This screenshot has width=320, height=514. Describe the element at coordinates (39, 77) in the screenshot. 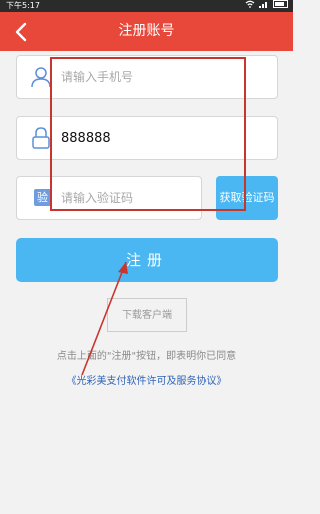

I see `user-icon` at that location.